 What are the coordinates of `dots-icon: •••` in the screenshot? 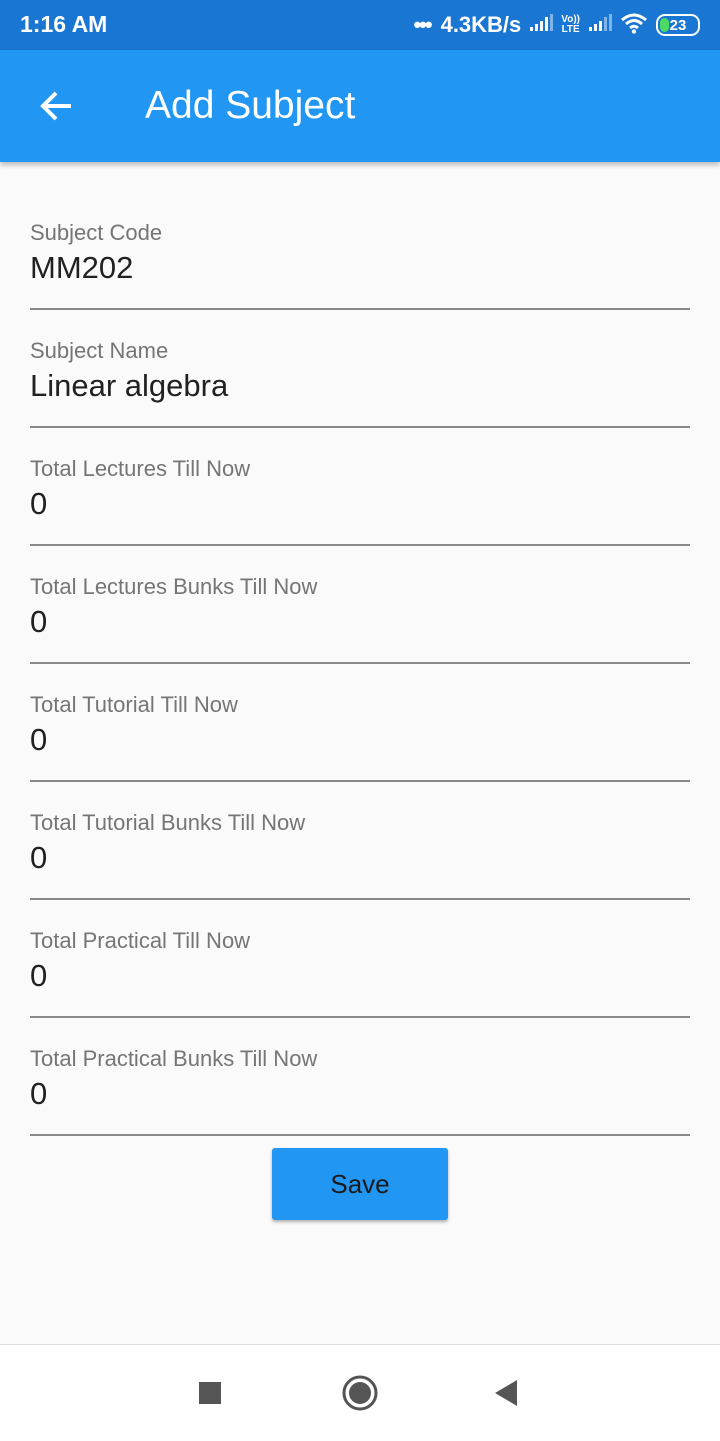 It's located at (422, 24).